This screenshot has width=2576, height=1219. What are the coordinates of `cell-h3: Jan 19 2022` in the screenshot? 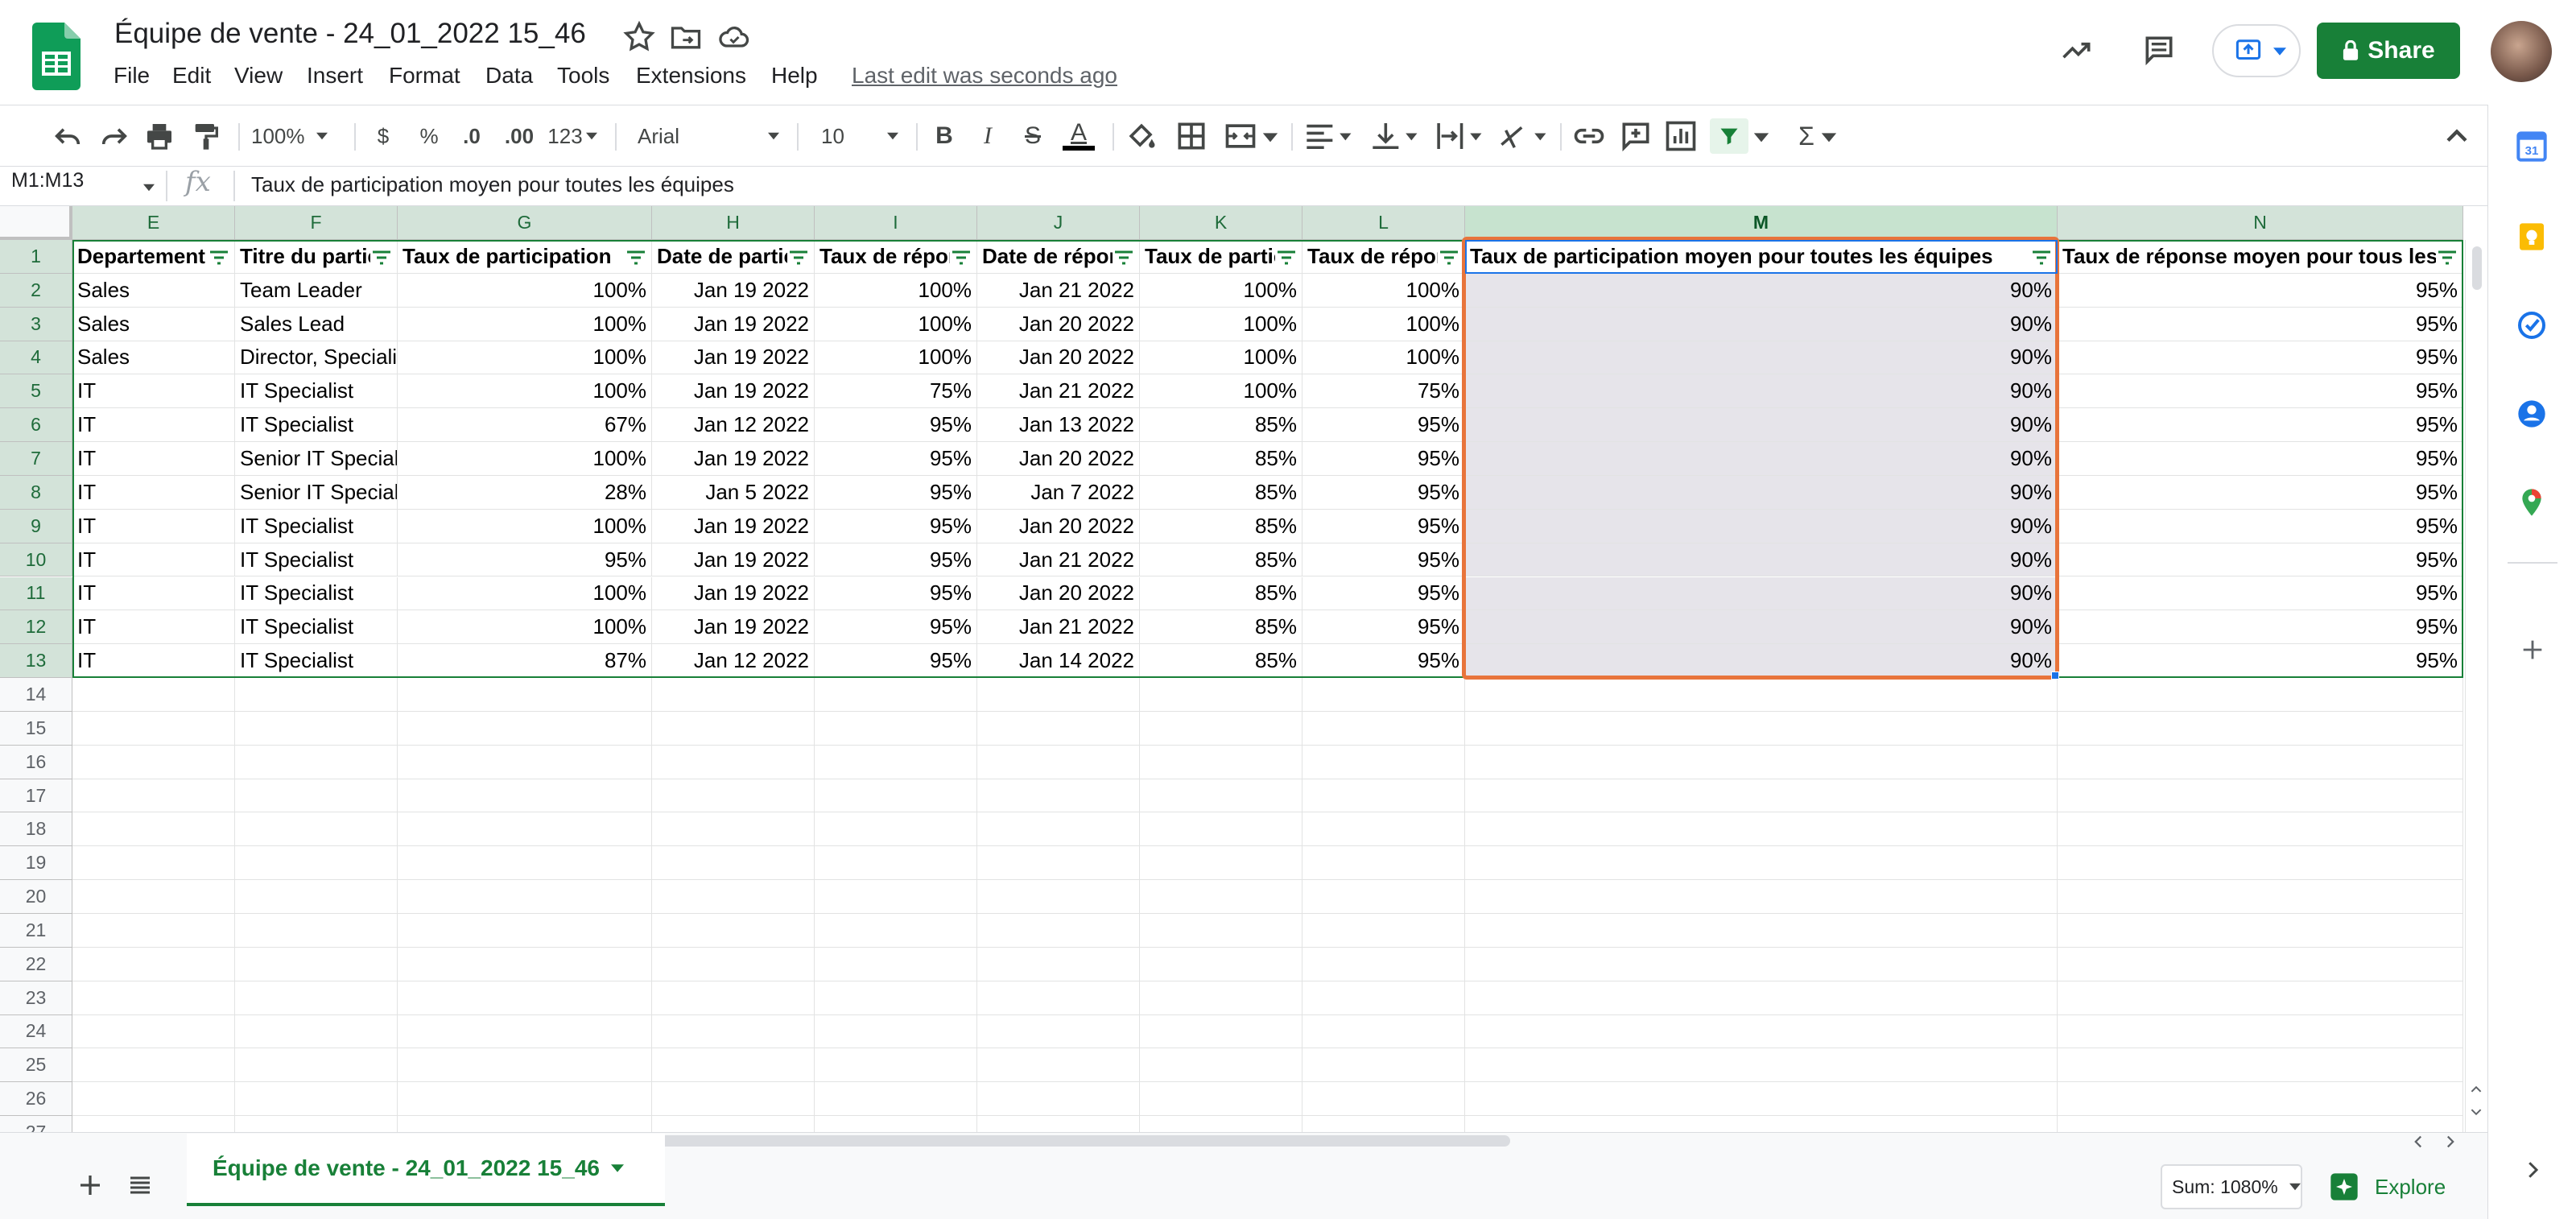 It's located at (733, 324).